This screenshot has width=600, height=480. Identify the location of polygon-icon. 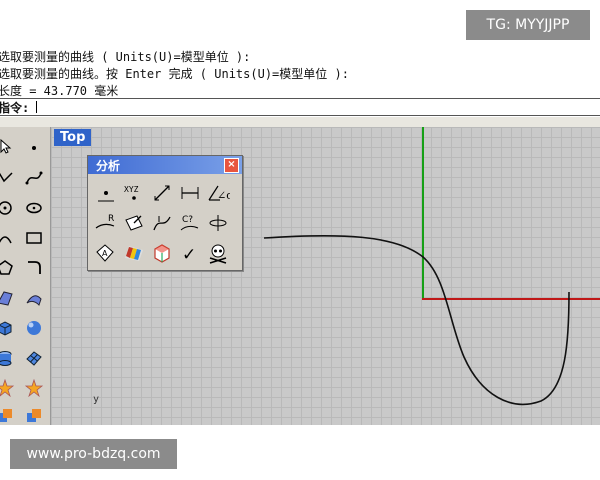
(8, 268).